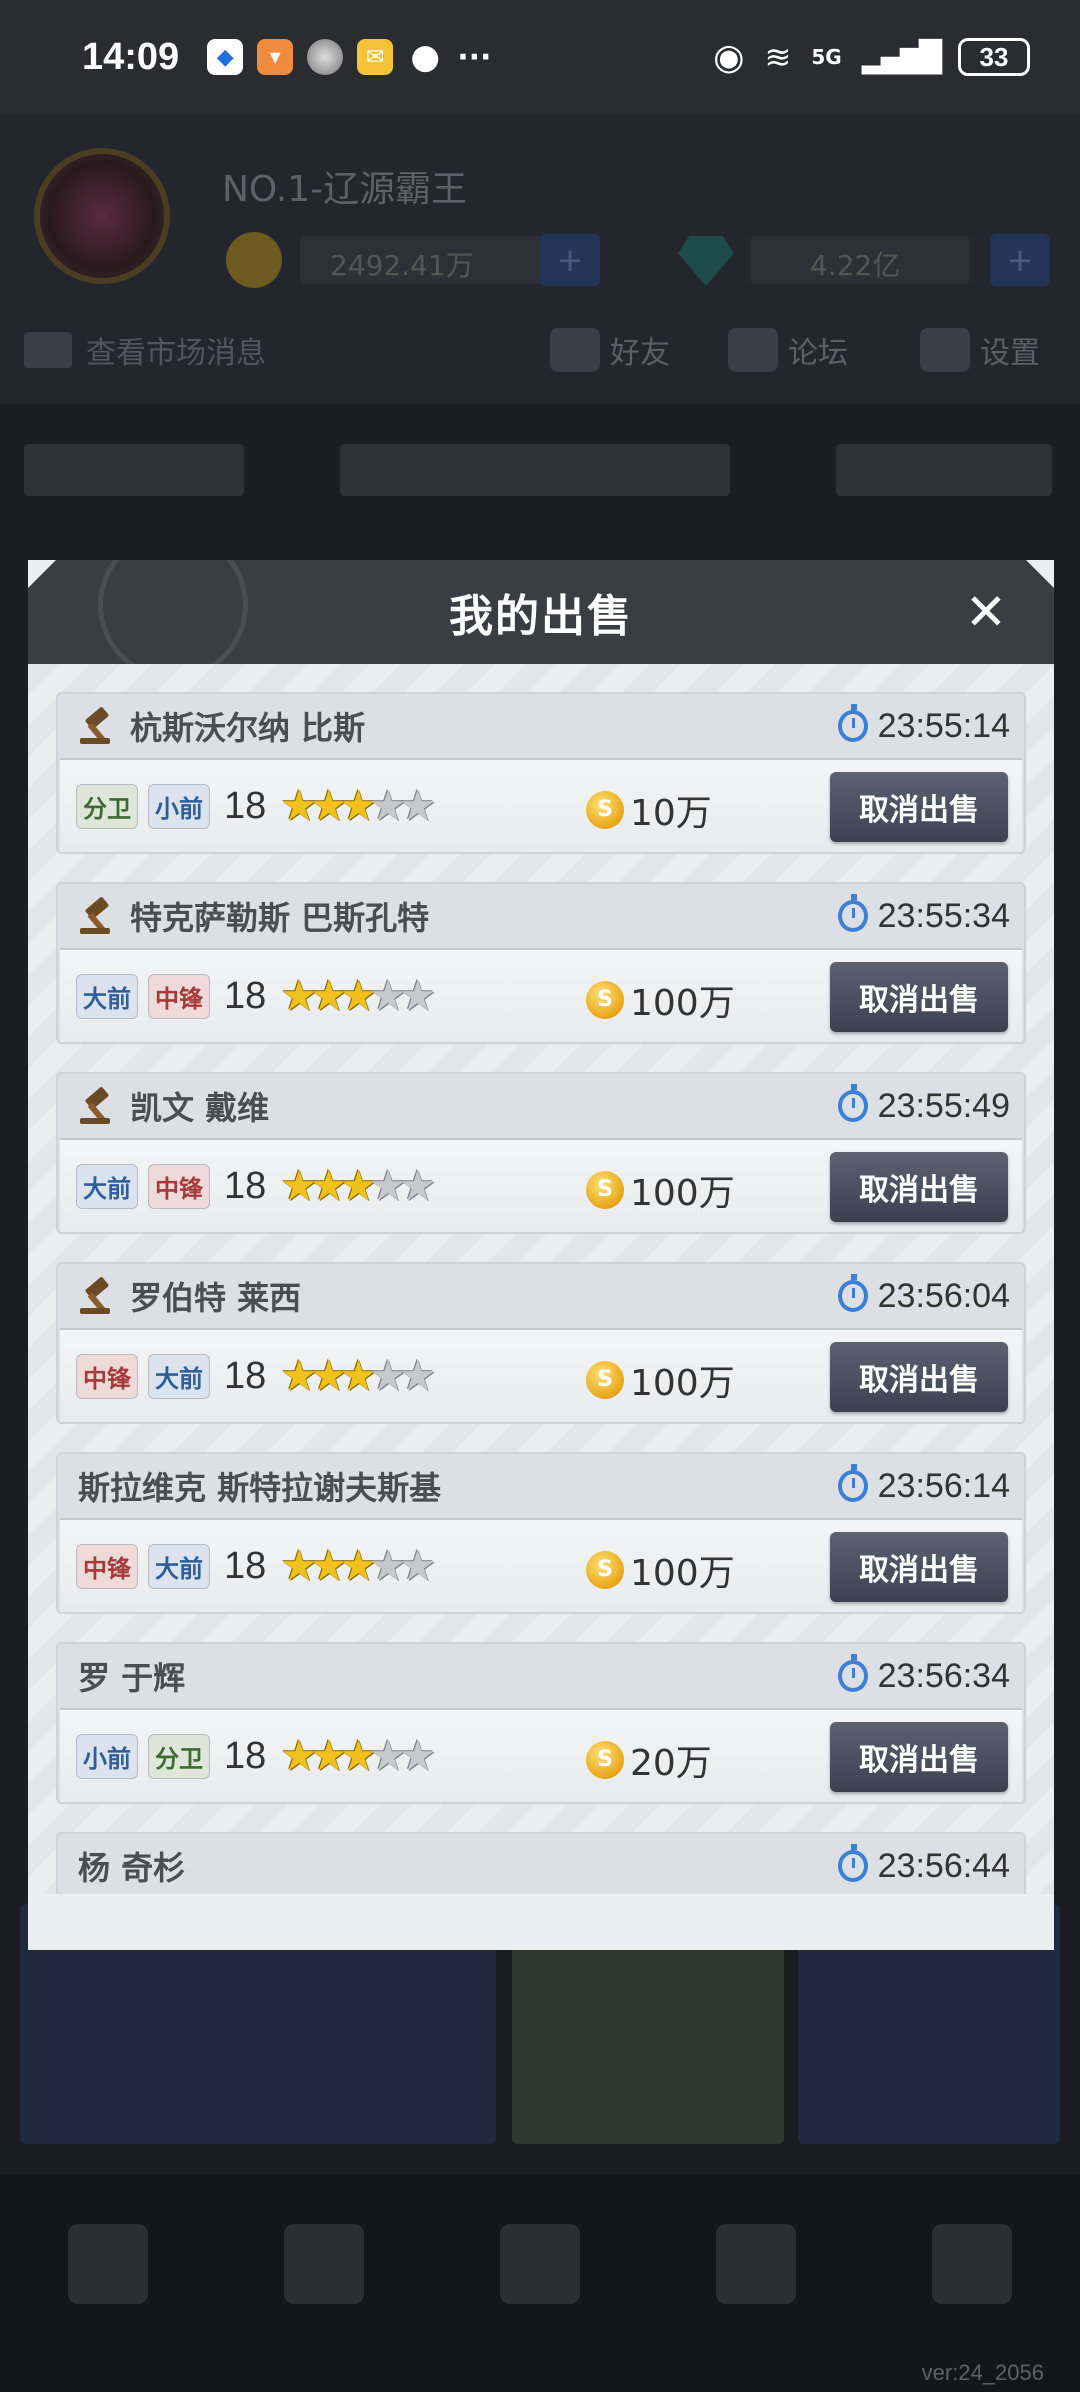 The width and height of the screenshot is (1080, 2392). What do you see at coordinates (425, 57) in the screenshot?
I see `chat-bubble-icon: ●` at bounding box center [425, 57].